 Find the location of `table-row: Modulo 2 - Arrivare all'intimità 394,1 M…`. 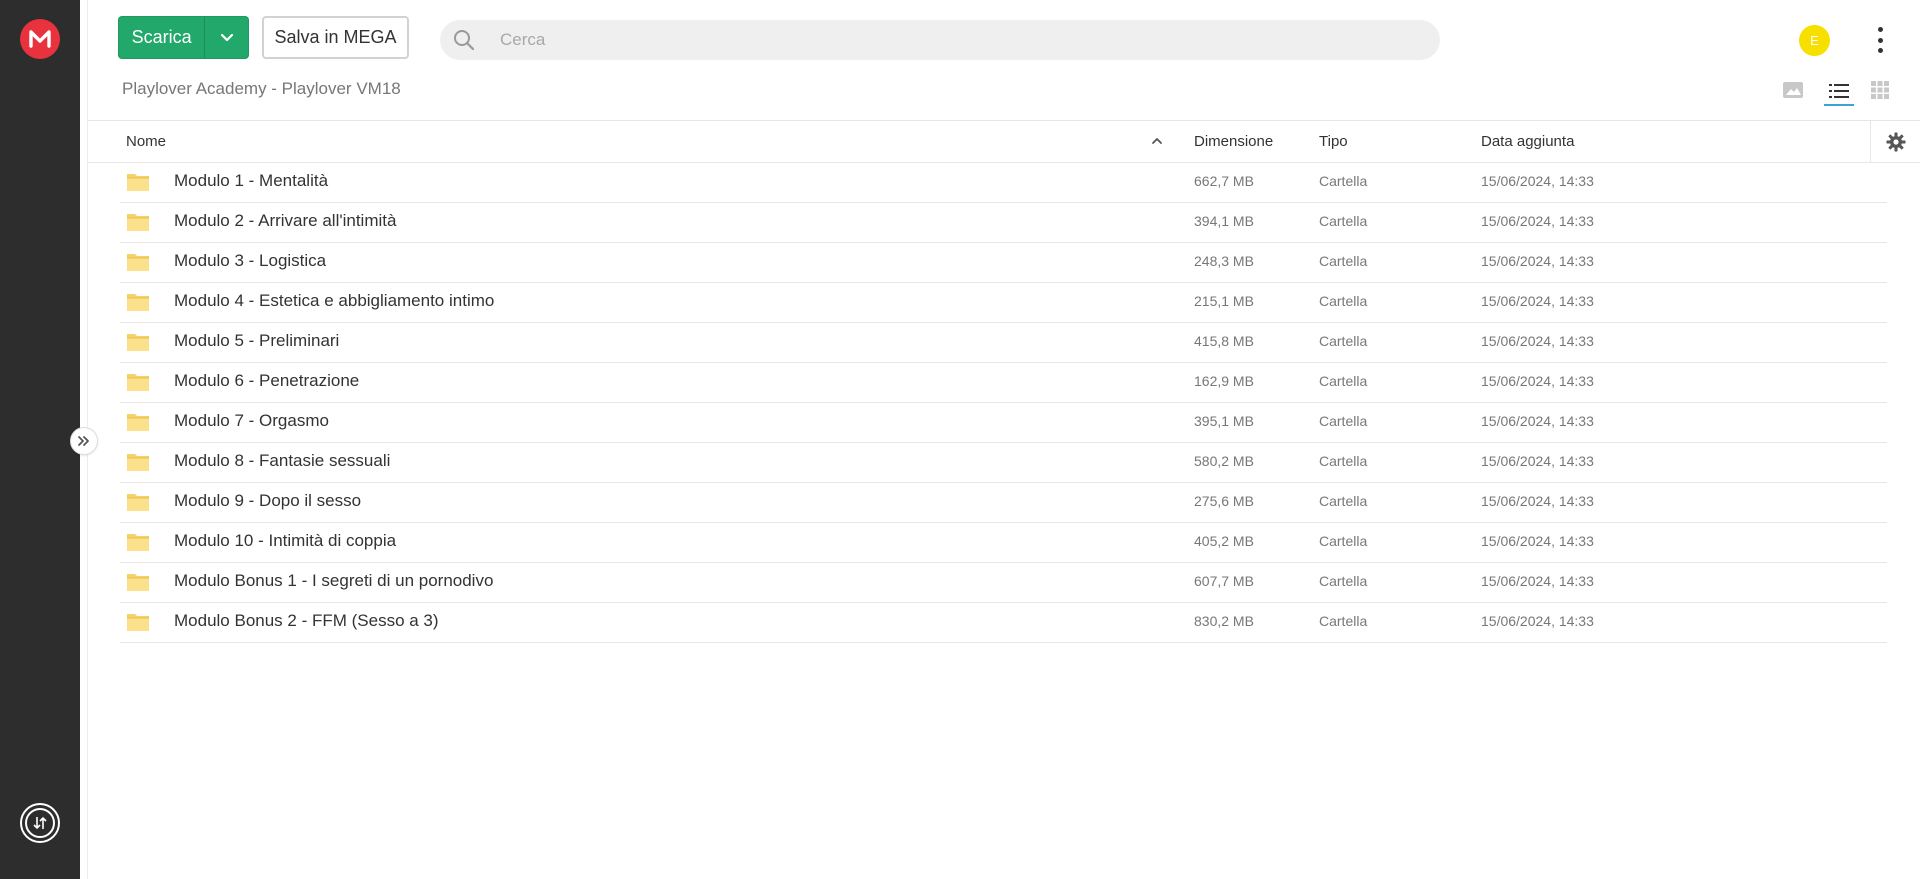

table-row: Modulo 2 - Arrivare all'intimità 394,1 M… is located at coordinates (1003, 223).